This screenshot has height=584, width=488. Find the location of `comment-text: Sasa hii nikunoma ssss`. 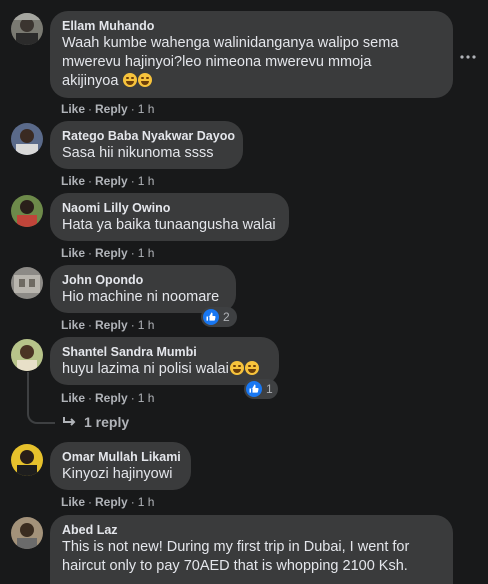

comment-text: Sasa hii nikunoma ssss is located at coordinates (138, 153).